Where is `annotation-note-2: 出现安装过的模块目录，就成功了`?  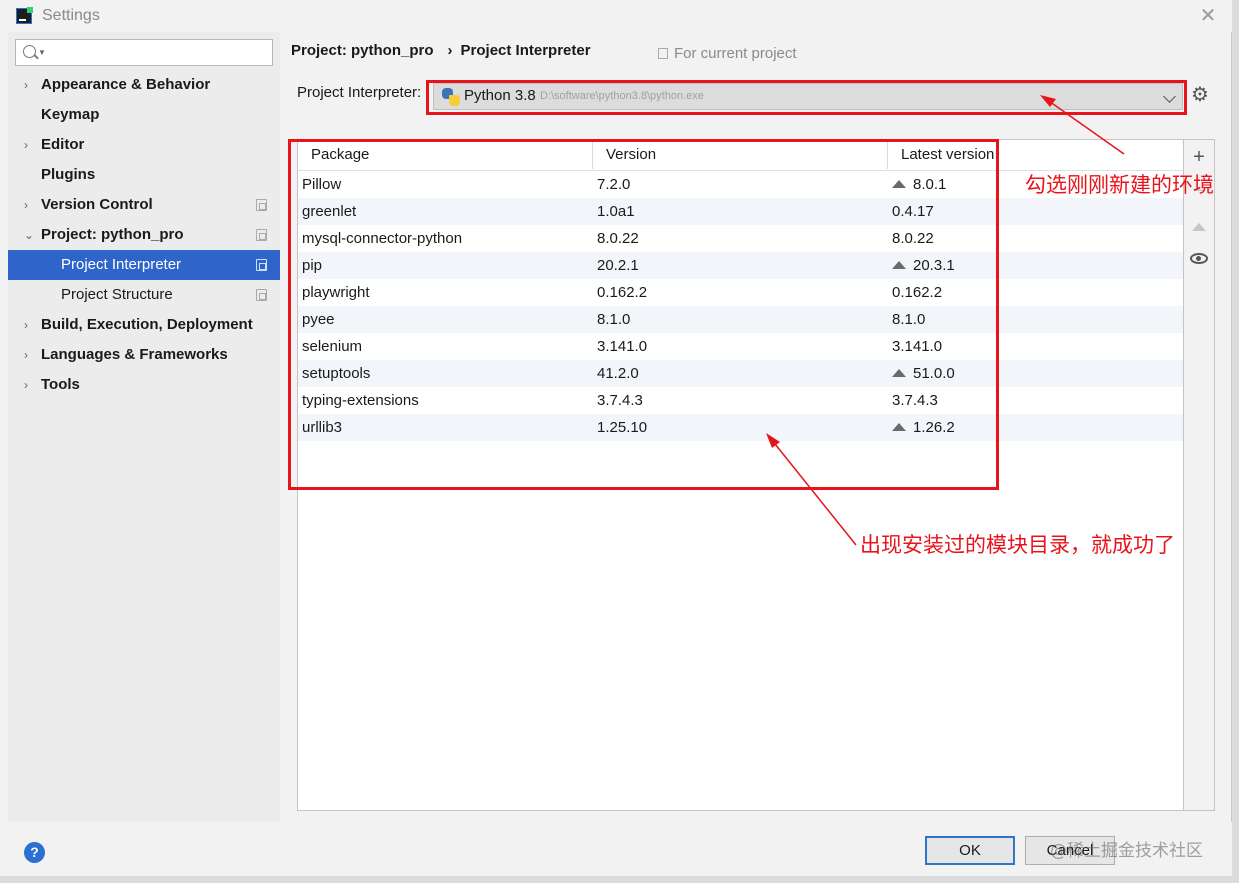
annotation-note-2: 出现安装过的模块目录，就成功了 is located at coordinates (1017, 545).